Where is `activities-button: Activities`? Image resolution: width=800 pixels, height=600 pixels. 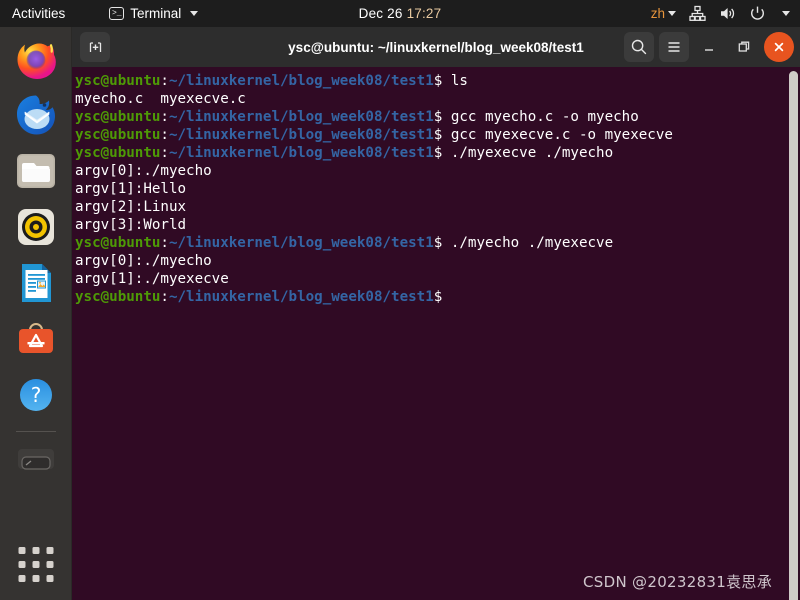 activities-button: Activities is located at coordinates (37, 13).